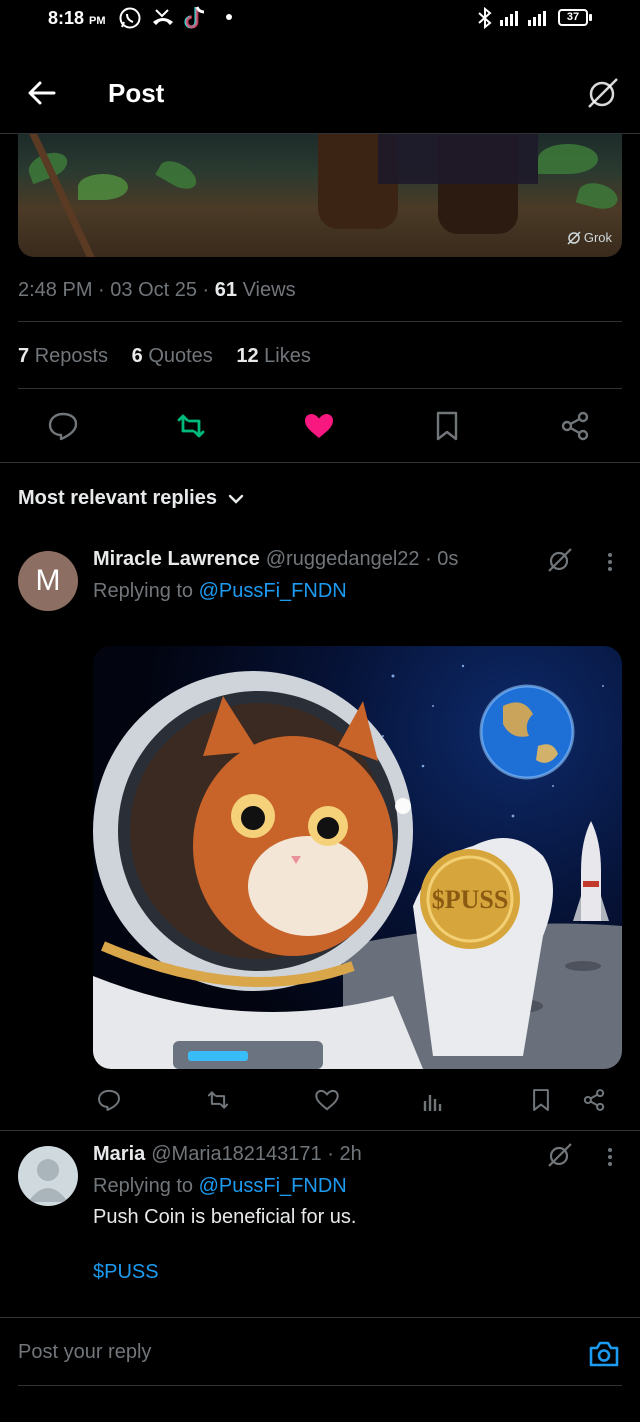 This screenshot has width=640, height=1422. What do you see at coordinates (470, 899) in the screenshot?
I see `coin-label: $PUSS` at bounding box center [470, 899].